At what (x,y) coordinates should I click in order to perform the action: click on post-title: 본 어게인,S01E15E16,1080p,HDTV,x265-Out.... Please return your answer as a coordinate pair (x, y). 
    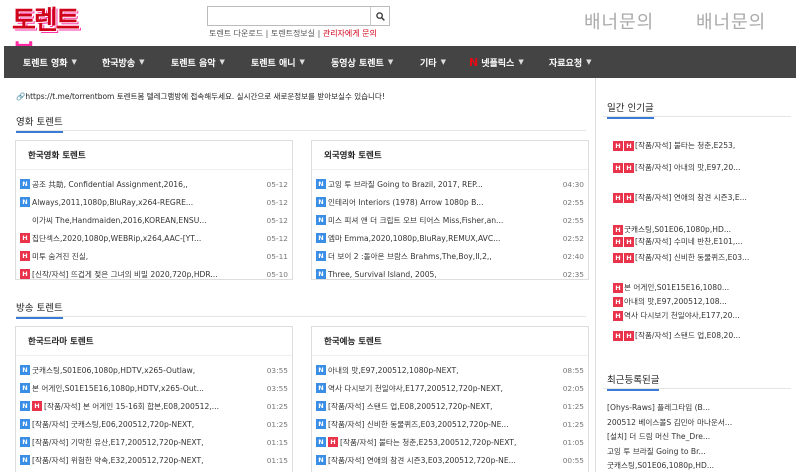
    Looking at the image, I should click on (147, 388).